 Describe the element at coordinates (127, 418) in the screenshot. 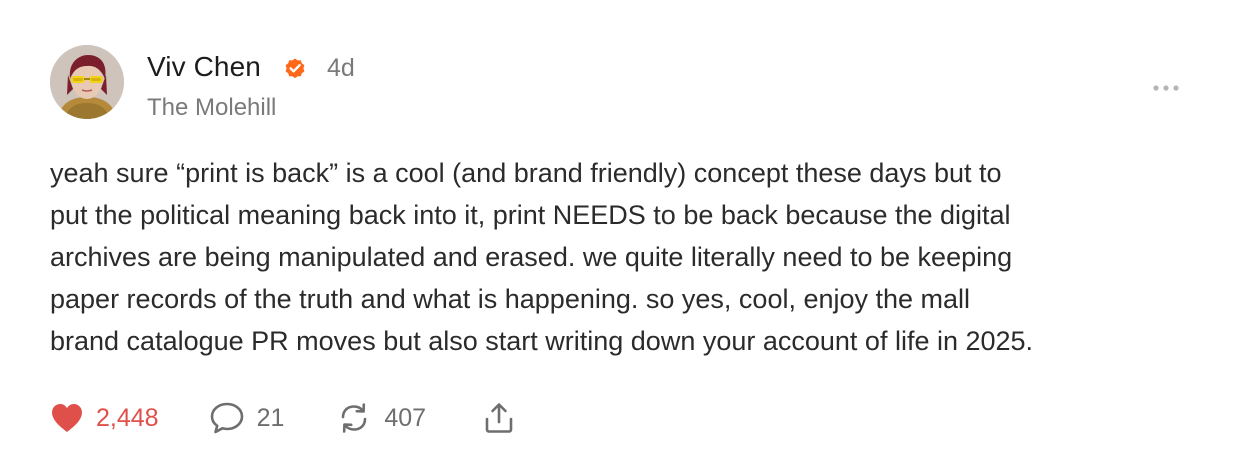

I see `like-count: 2,448` at that location.